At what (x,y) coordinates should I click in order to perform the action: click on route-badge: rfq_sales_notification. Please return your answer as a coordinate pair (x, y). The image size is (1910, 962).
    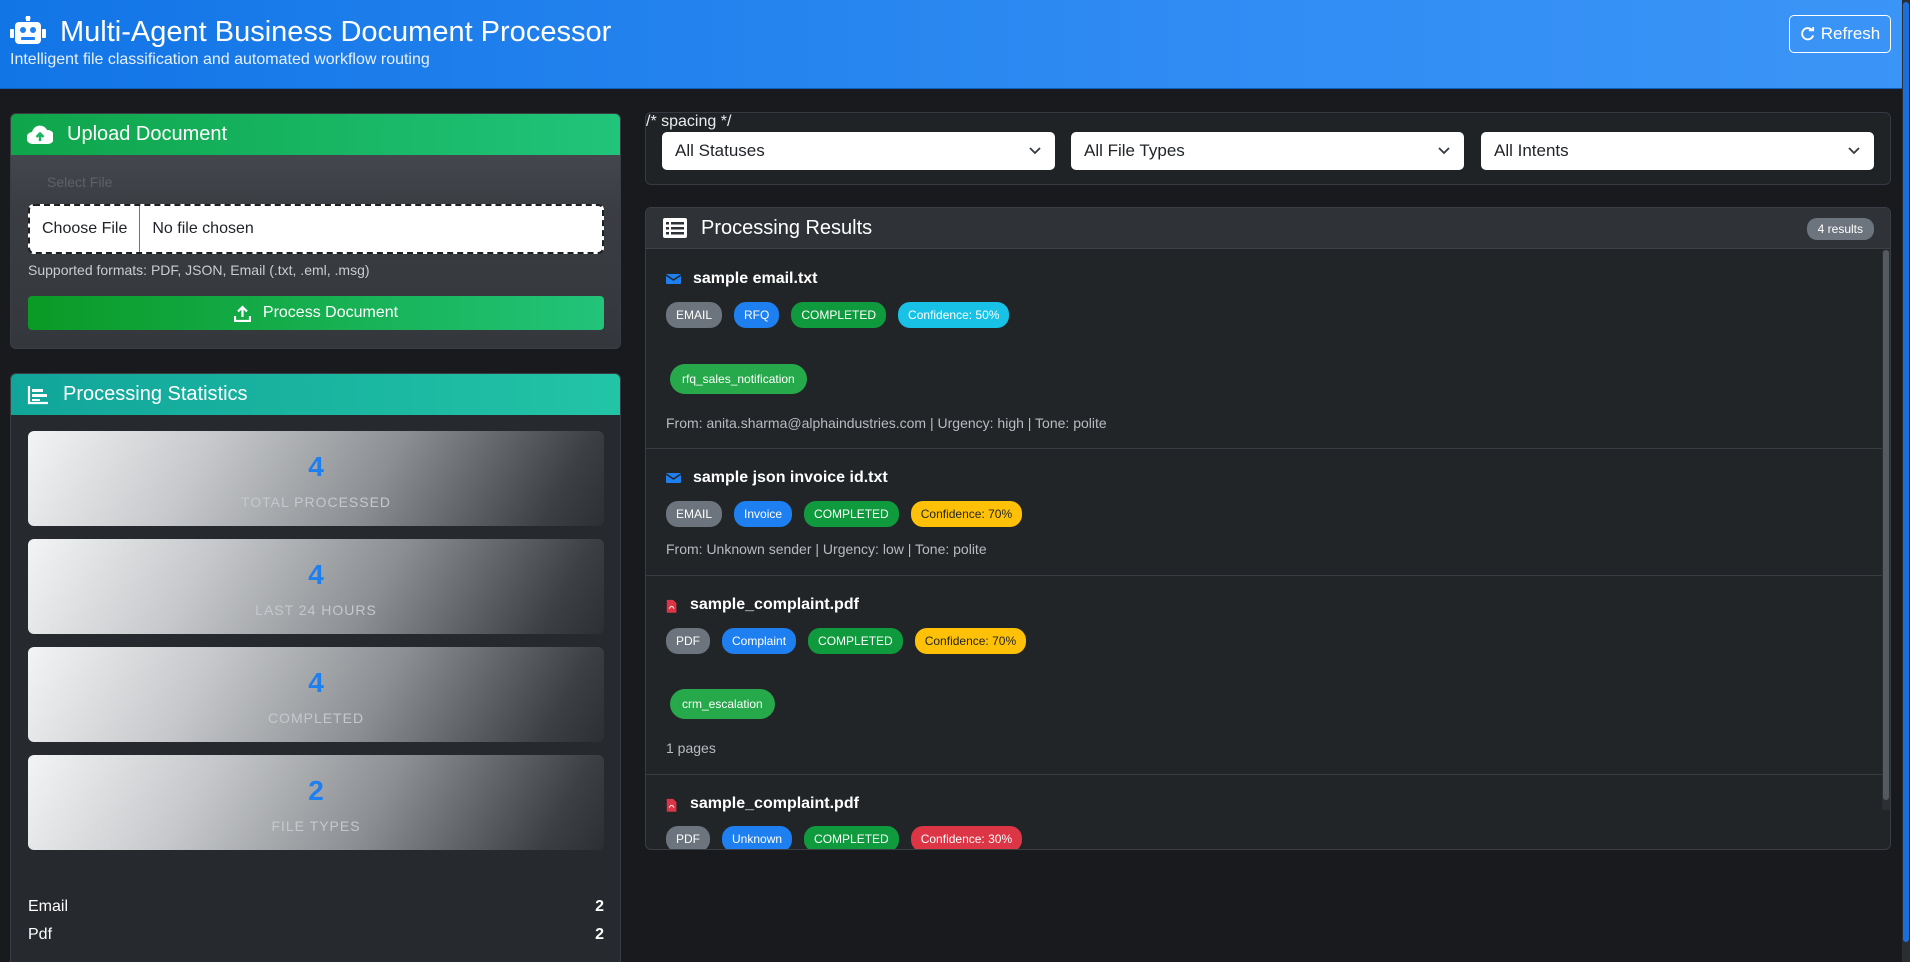
    Looking at the image, I should click on (738, 379).